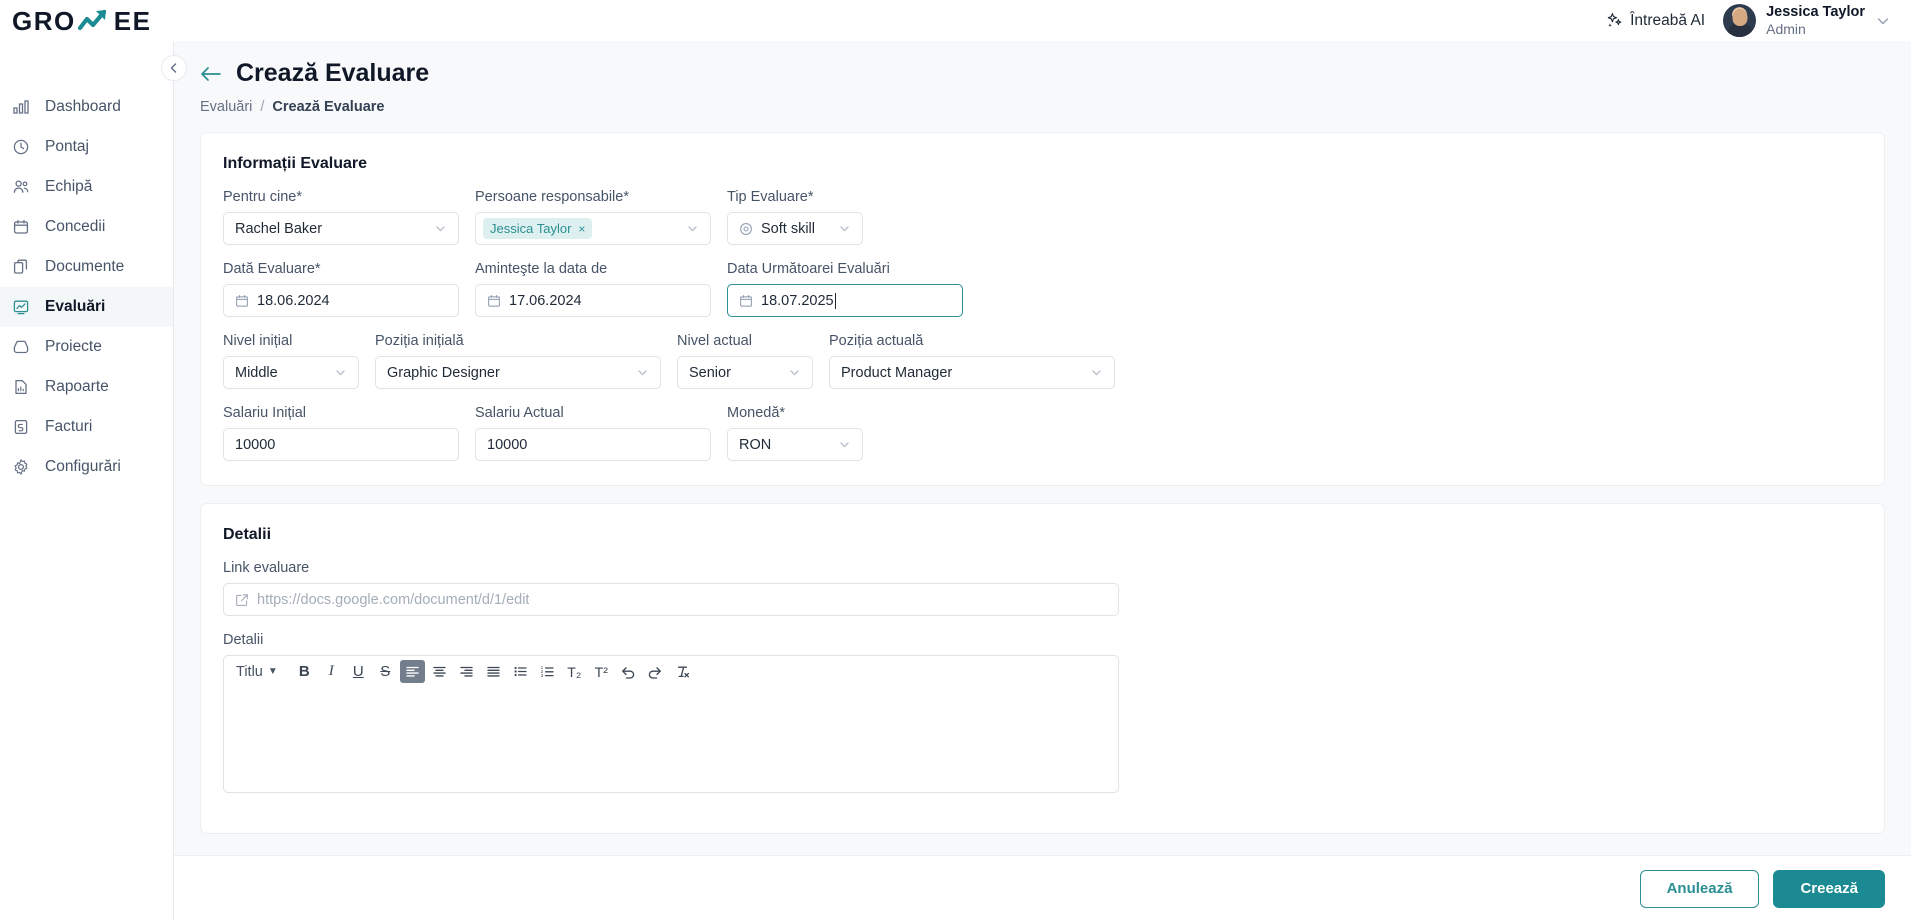  Describe the element at coordinates (341, 228) in the screenshot. I see `pentru-cine-select: Rachel Baker` at that location.